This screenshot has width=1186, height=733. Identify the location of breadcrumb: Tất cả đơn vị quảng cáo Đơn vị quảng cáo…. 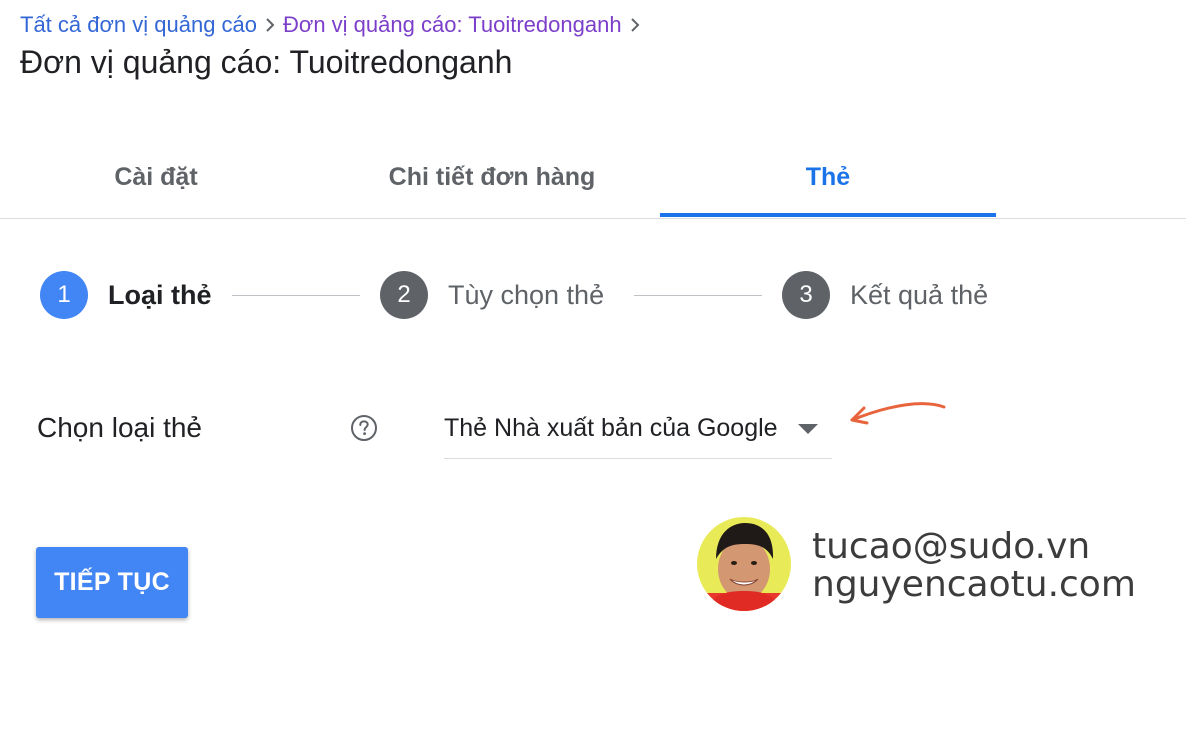
(334, 25).